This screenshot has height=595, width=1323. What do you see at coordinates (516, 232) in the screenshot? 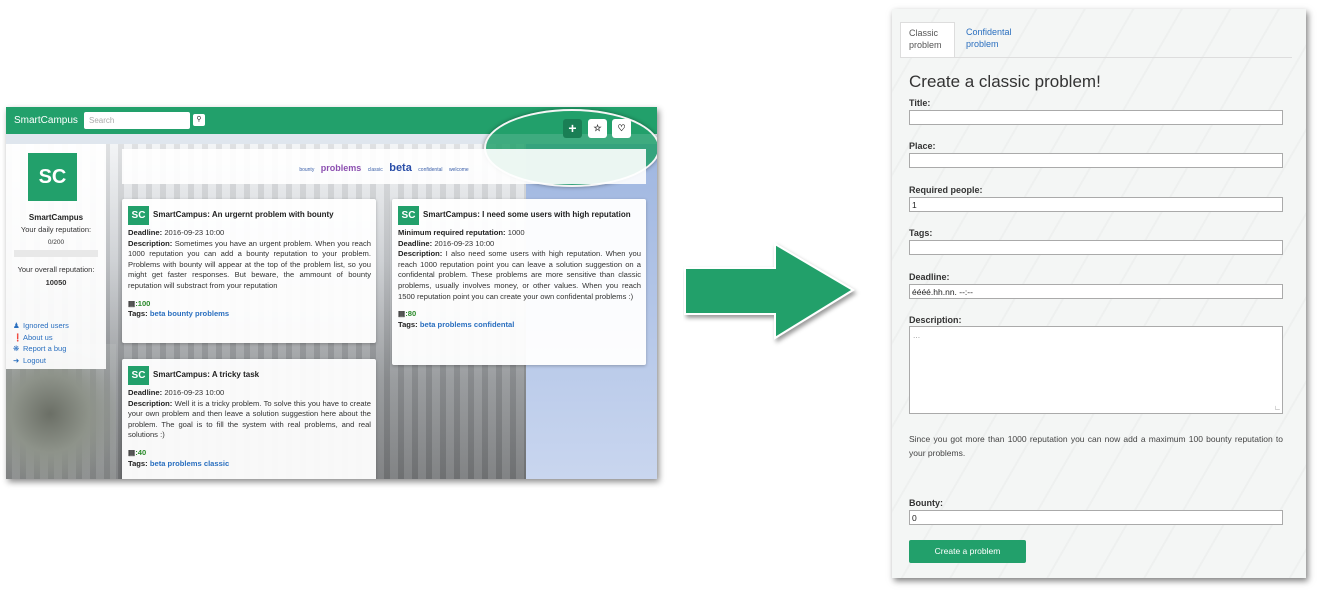
I see `card-min-reputation: 1000` at bounding box center [516, 232].